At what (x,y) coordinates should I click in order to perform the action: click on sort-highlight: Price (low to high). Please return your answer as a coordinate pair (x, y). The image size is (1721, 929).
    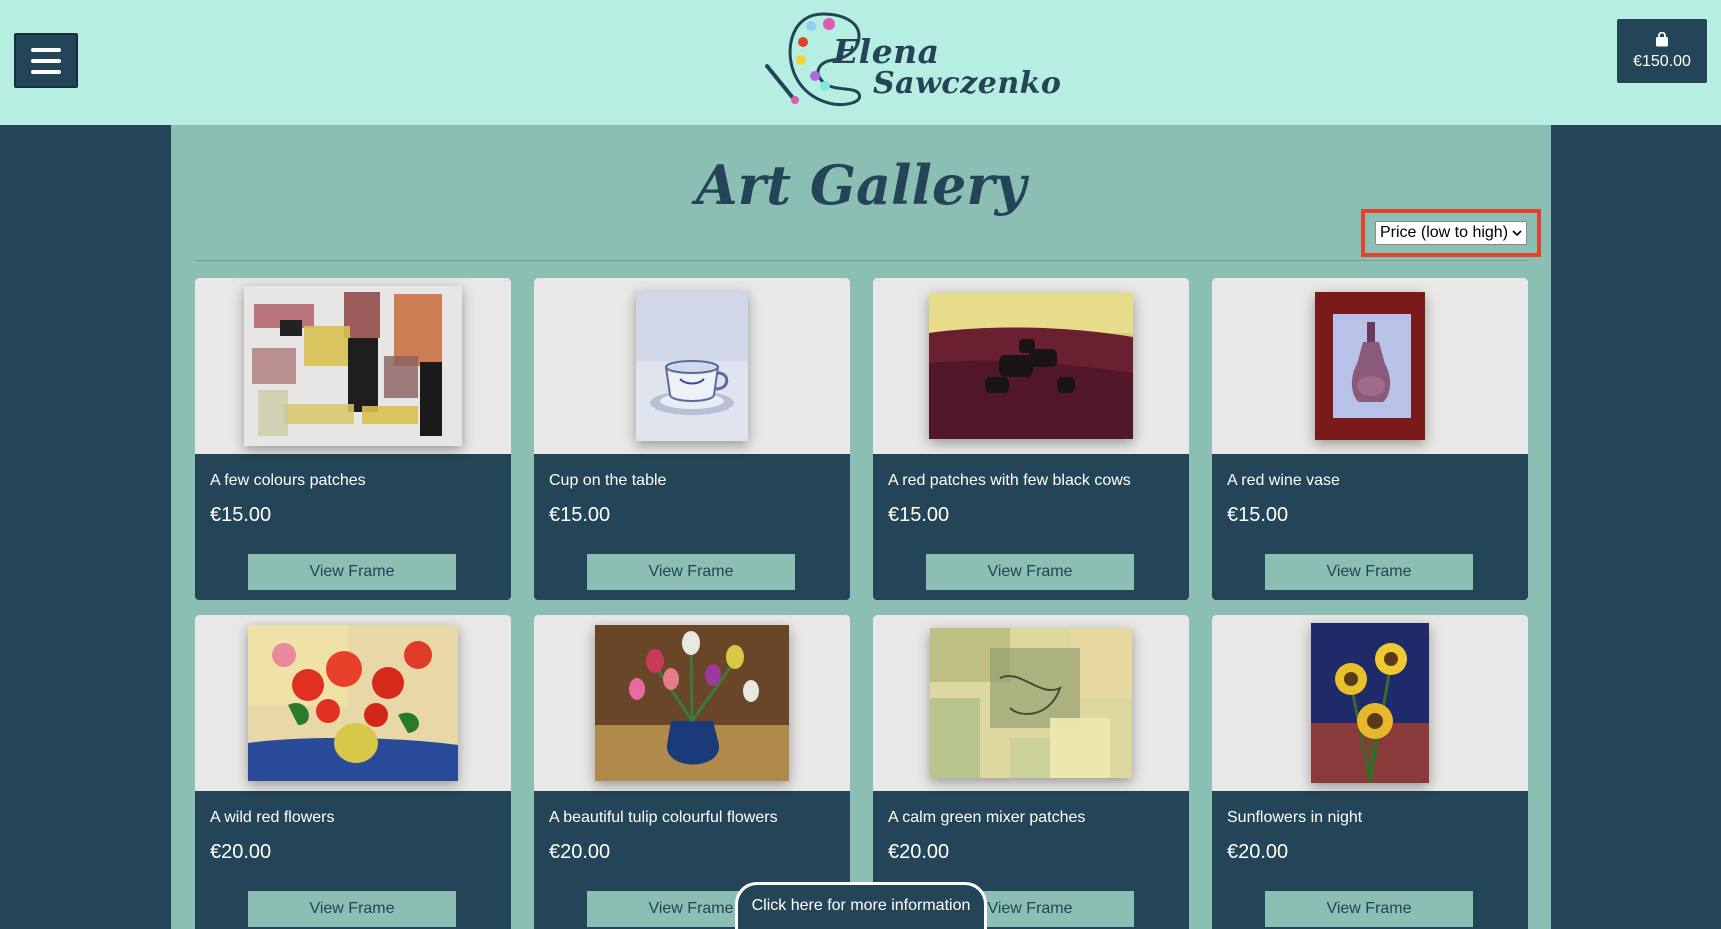
    Looking at the image, I should click on (1451, 233).